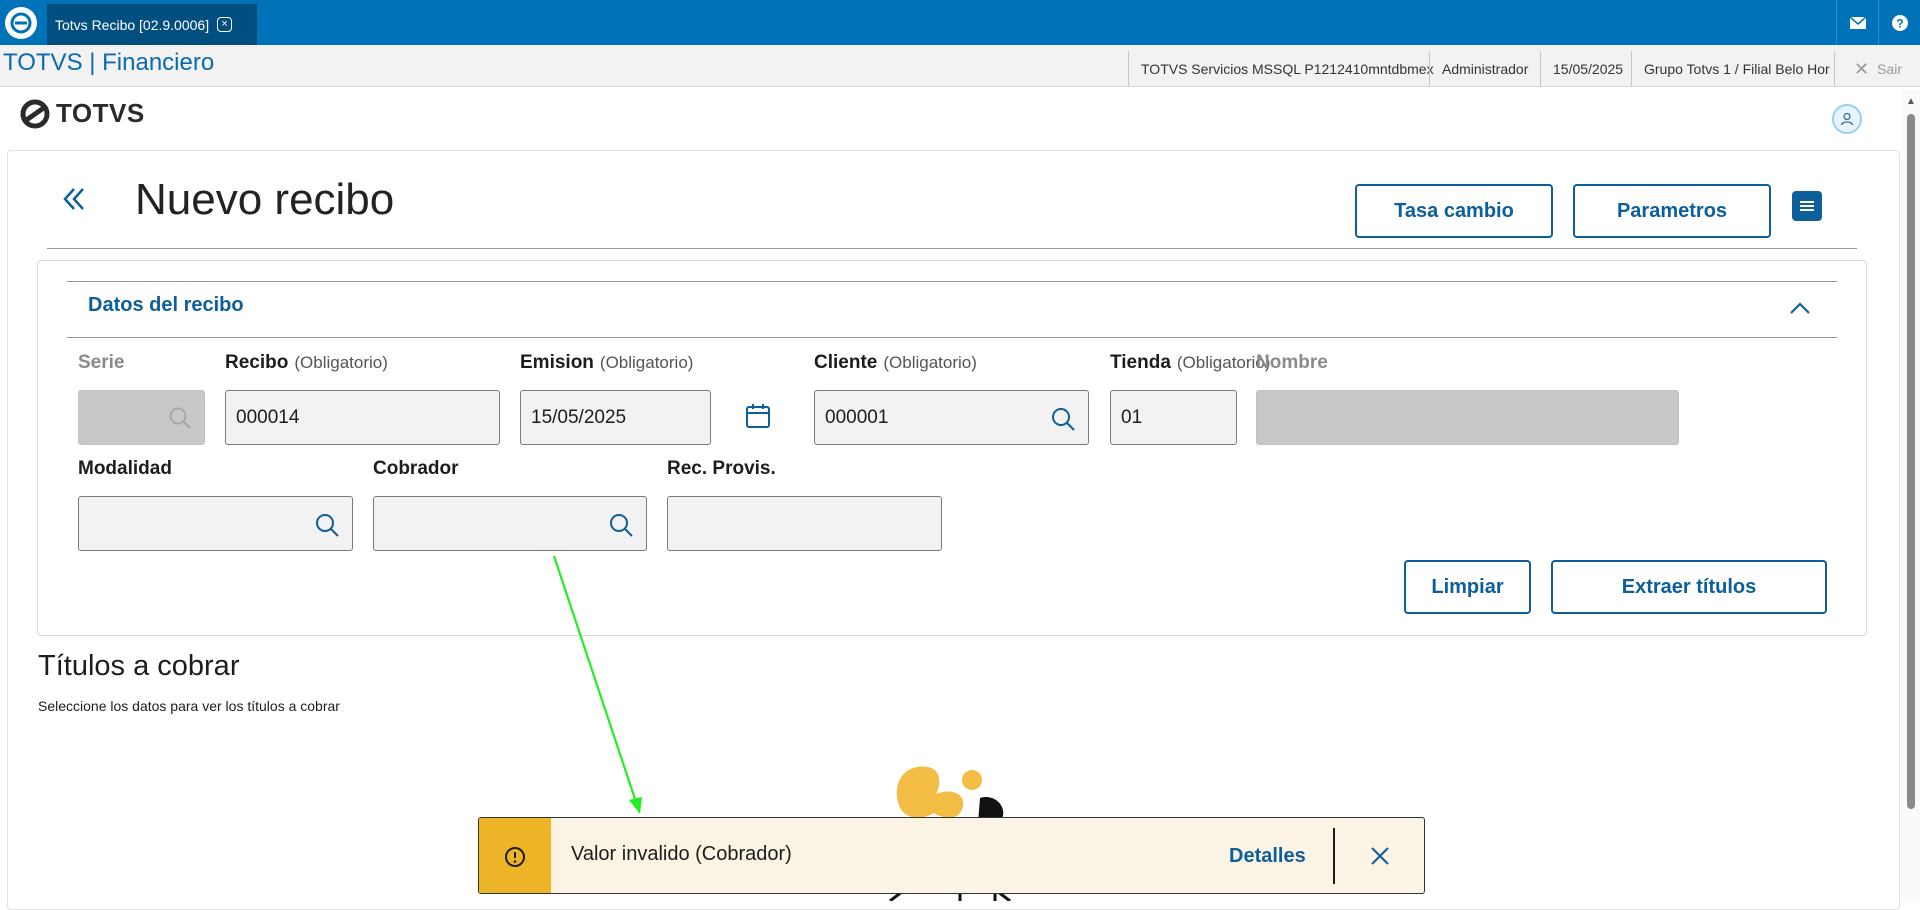  What do you see at coordinates (166, 305) in the screenshot?
I see `section-title: Datos del recibo` at bounding box center [166, 305].